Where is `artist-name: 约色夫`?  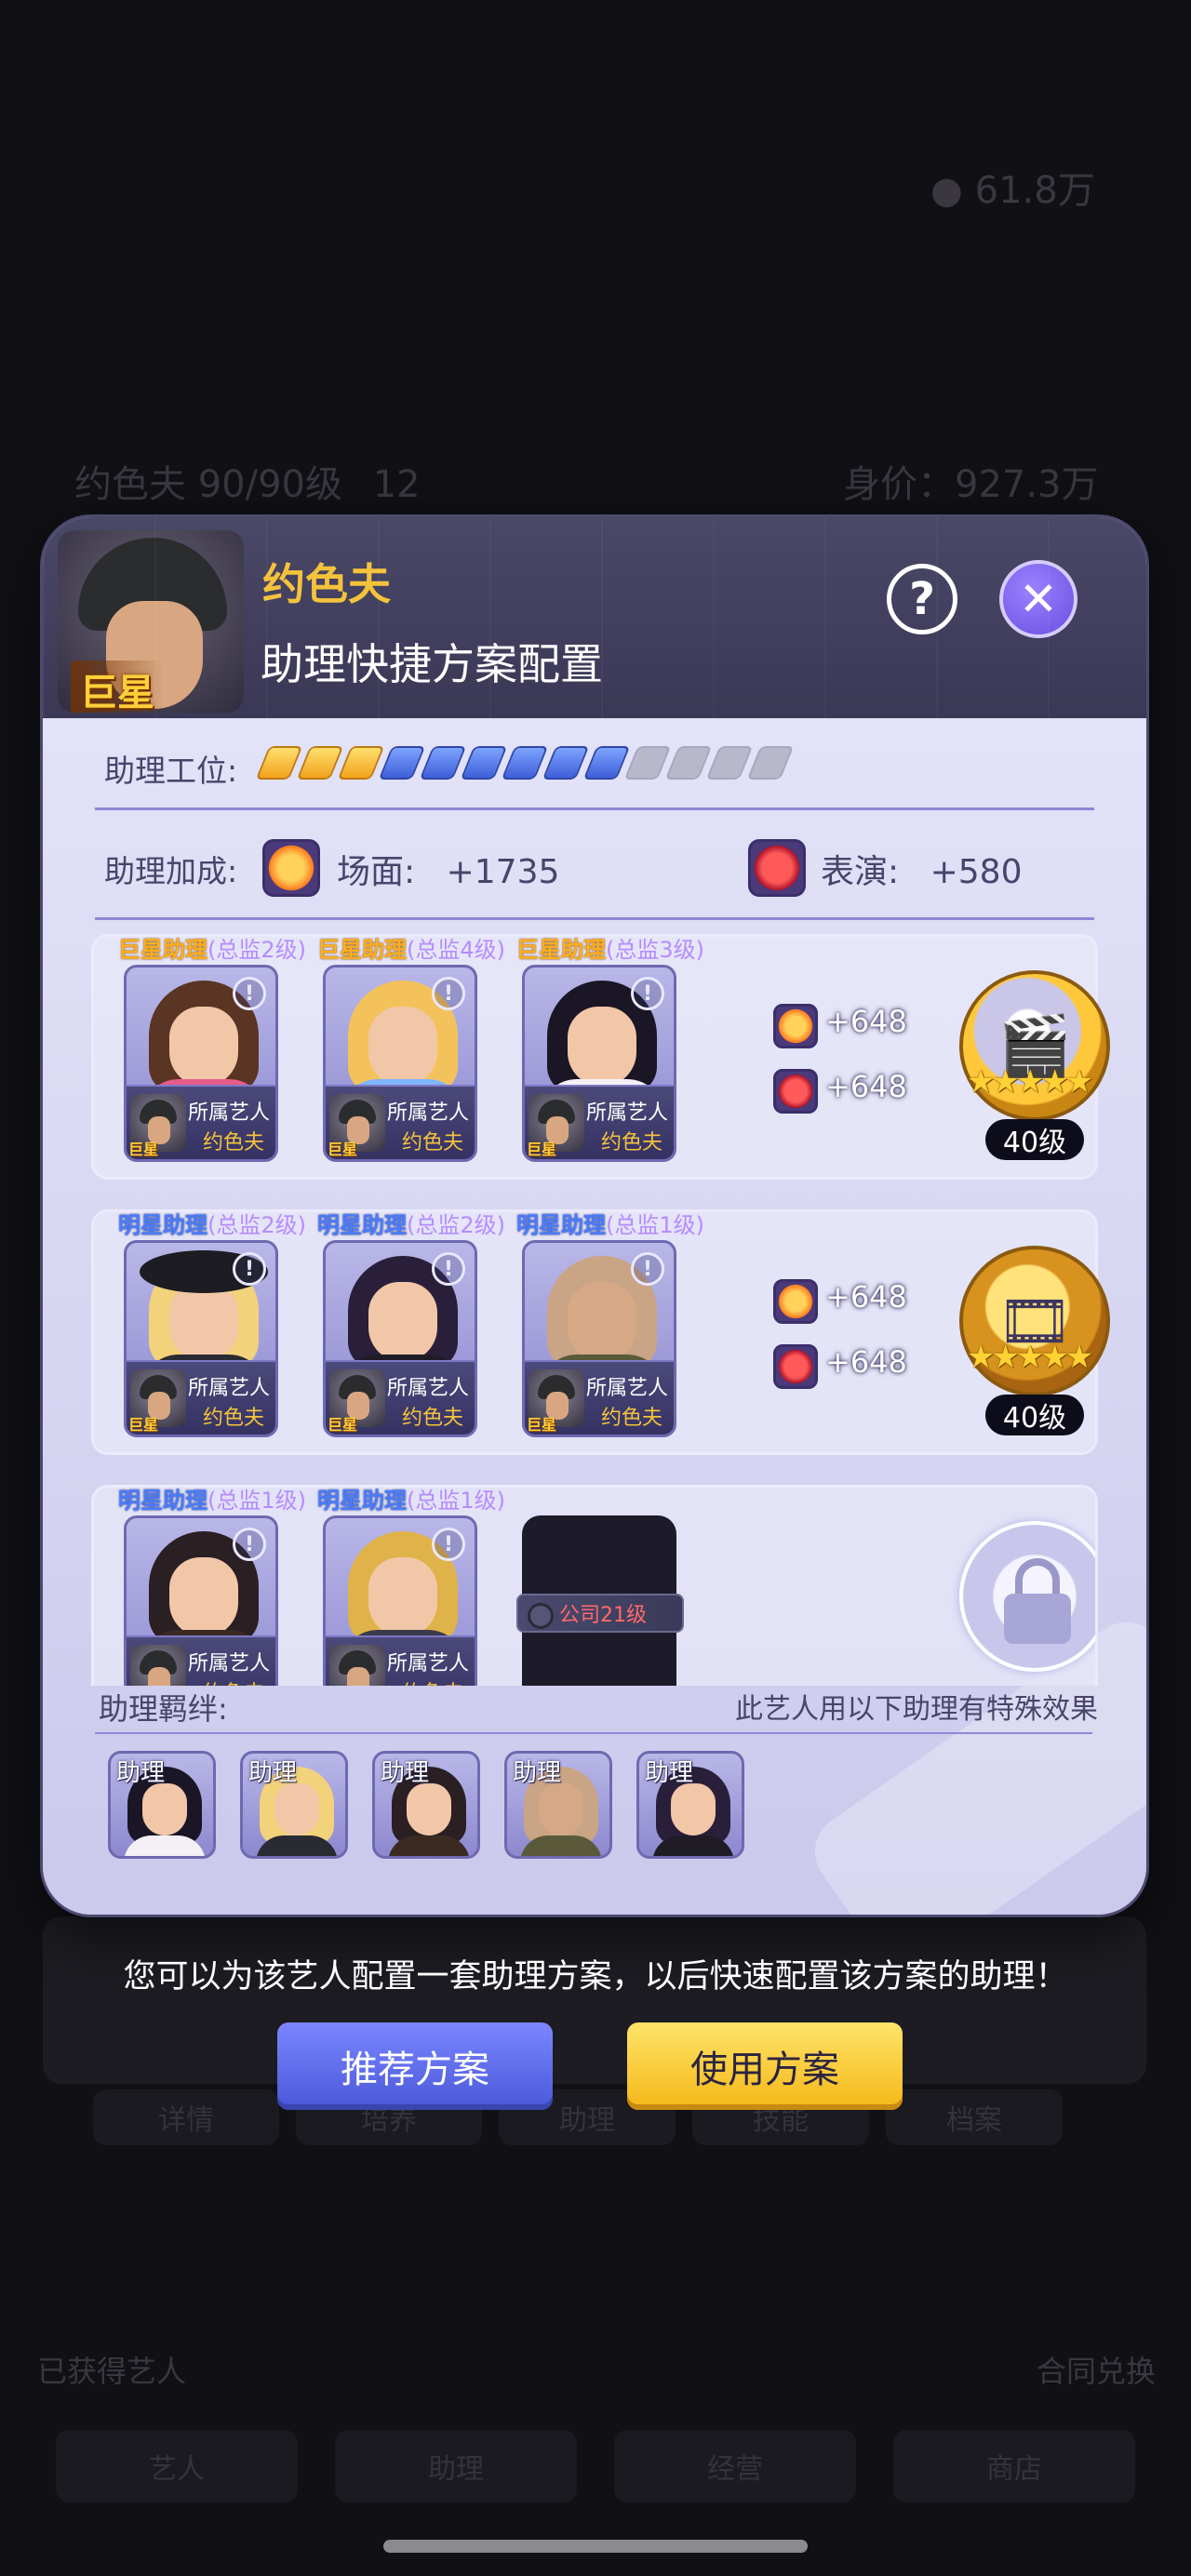
artist-name: 约色夫 is located at coordinates (326, 584).